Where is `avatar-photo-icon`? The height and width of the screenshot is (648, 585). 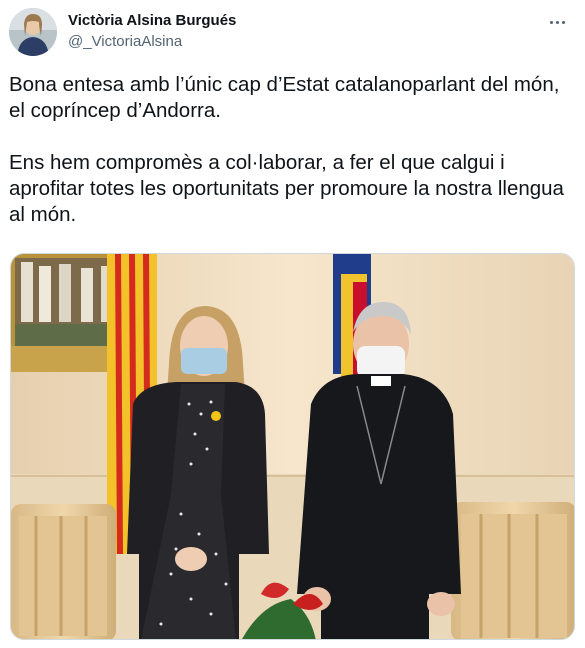 avatar-photo-icon is located at coordinates (33, 32).